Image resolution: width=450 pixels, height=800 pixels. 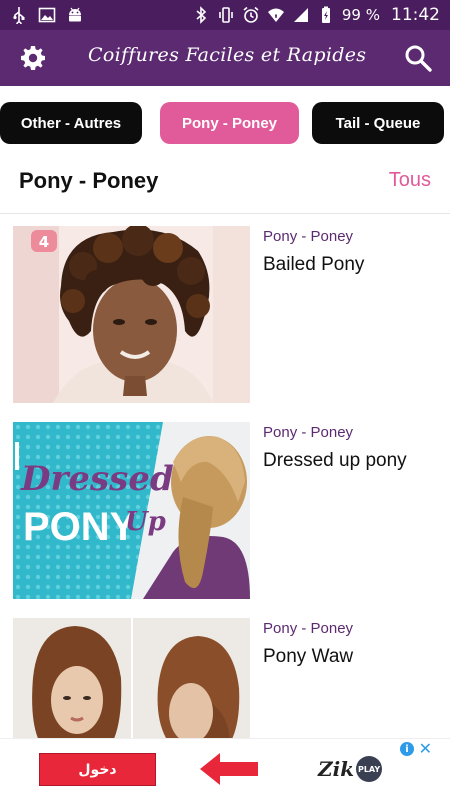 I want to click on pony-waw-thumbnail, so click(x=131, y=678).